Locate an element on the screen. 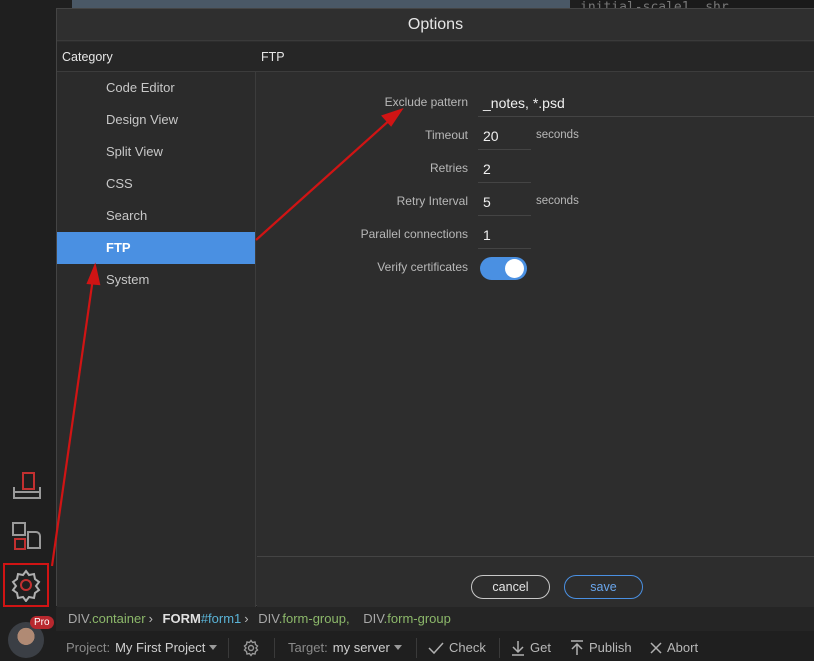 Image resolution: width=814 pixels, height=661 pixels. category-item-design-view: Design View is located at coordinates (156, 120).